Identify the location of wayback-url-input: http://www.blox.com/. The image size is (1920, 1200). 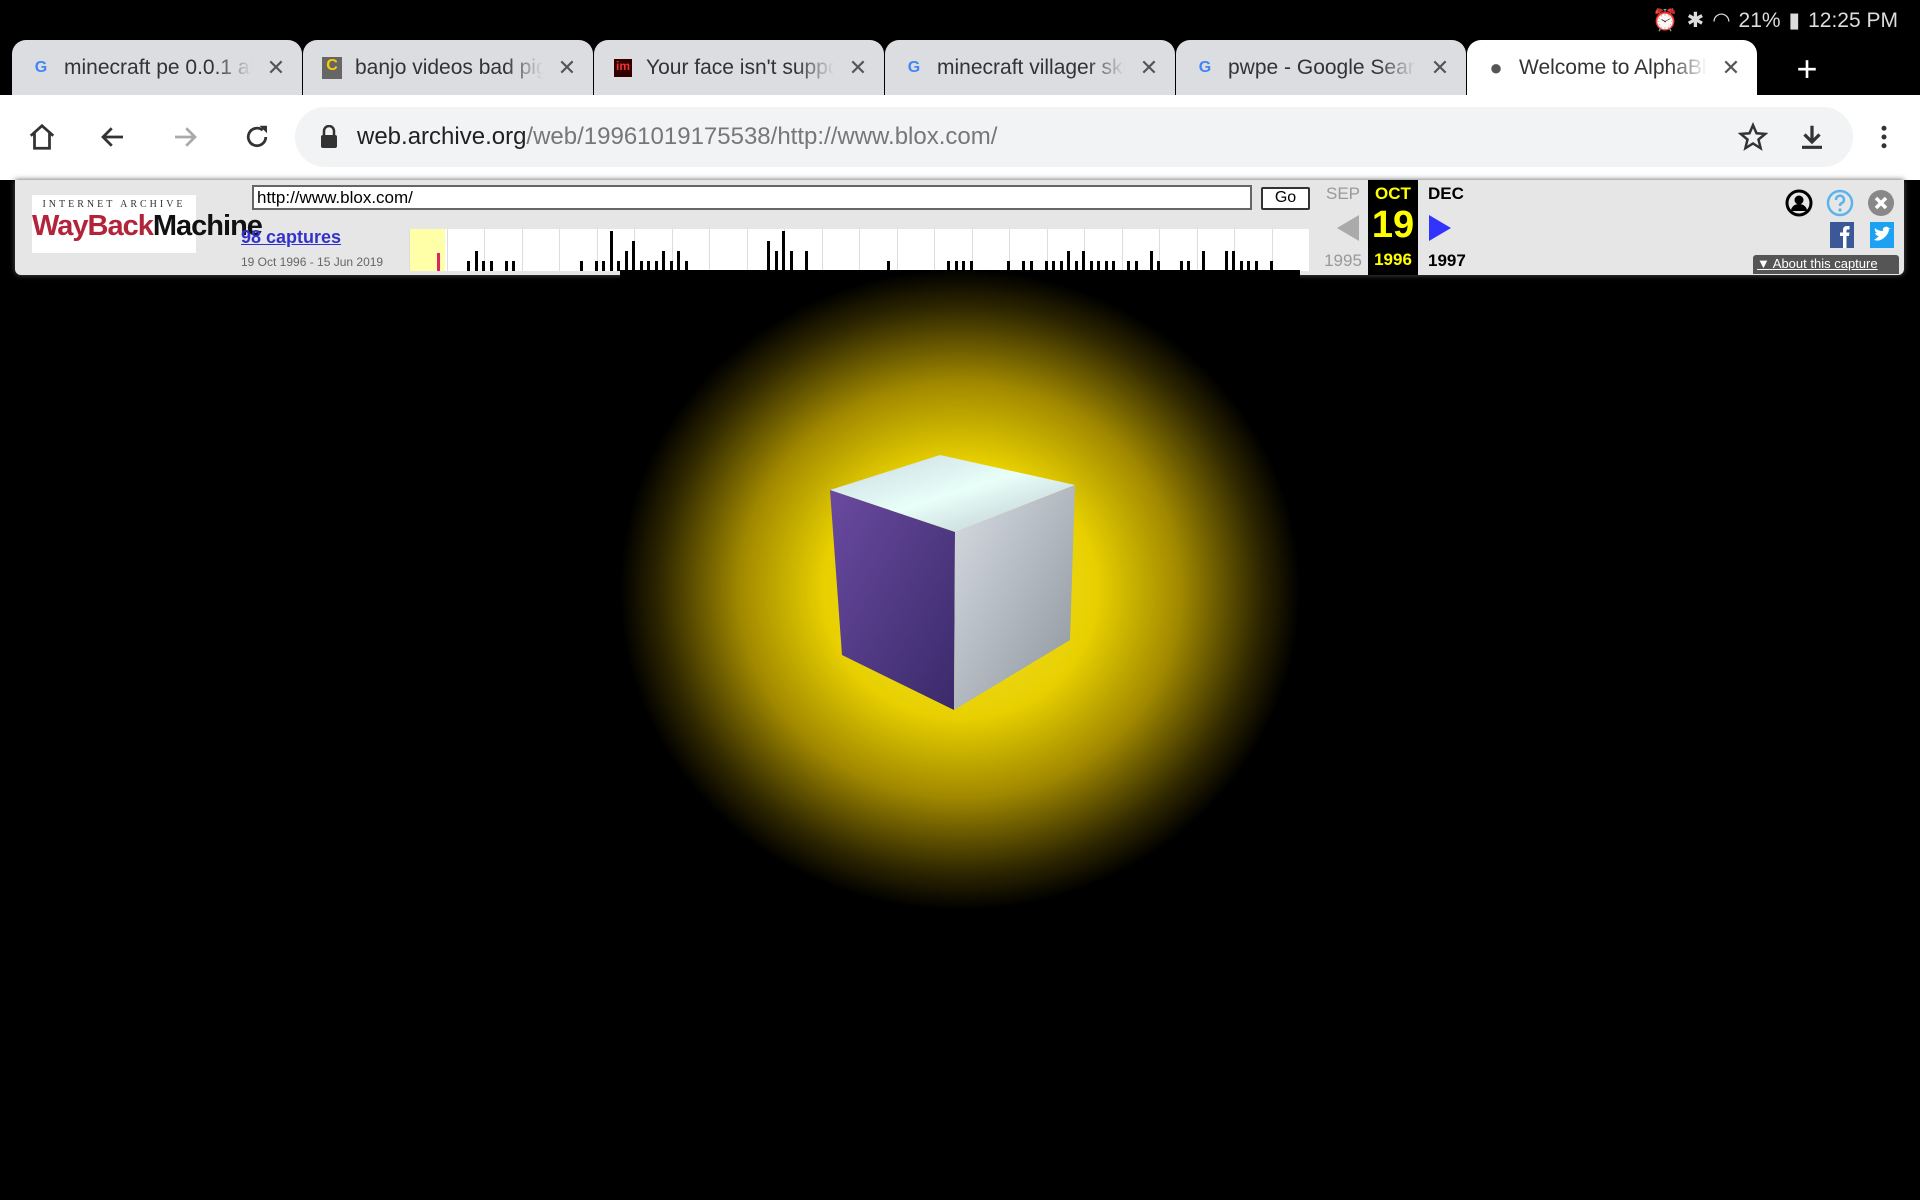
(752, 197).